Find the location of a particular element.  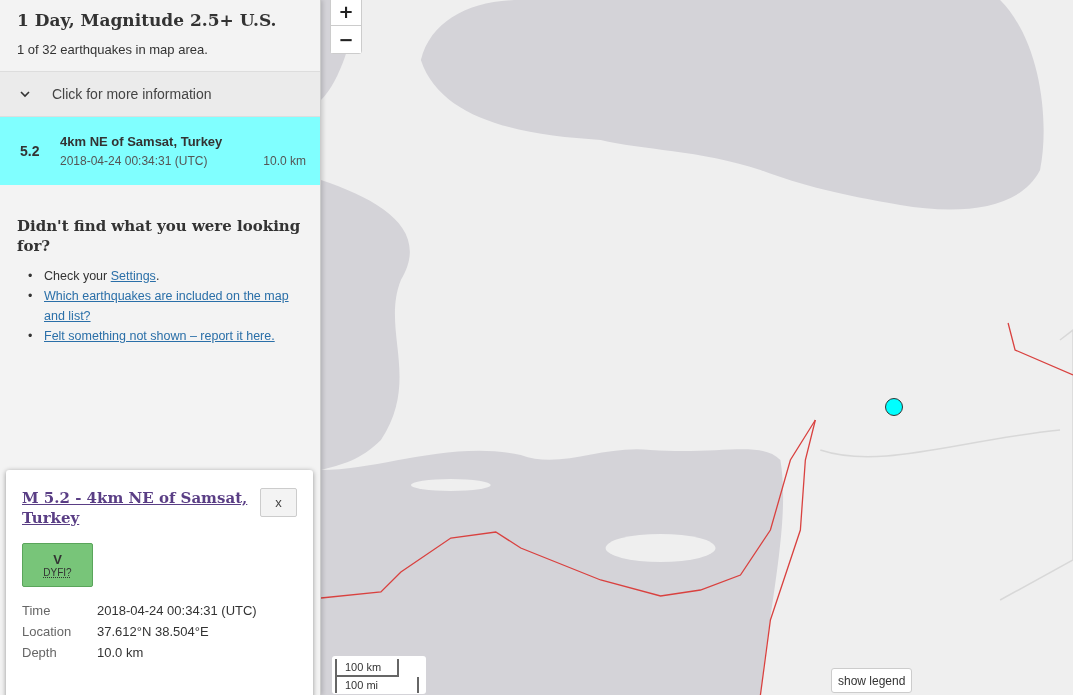

detail-value: 10.0 km is located at coordinates (121, 652).